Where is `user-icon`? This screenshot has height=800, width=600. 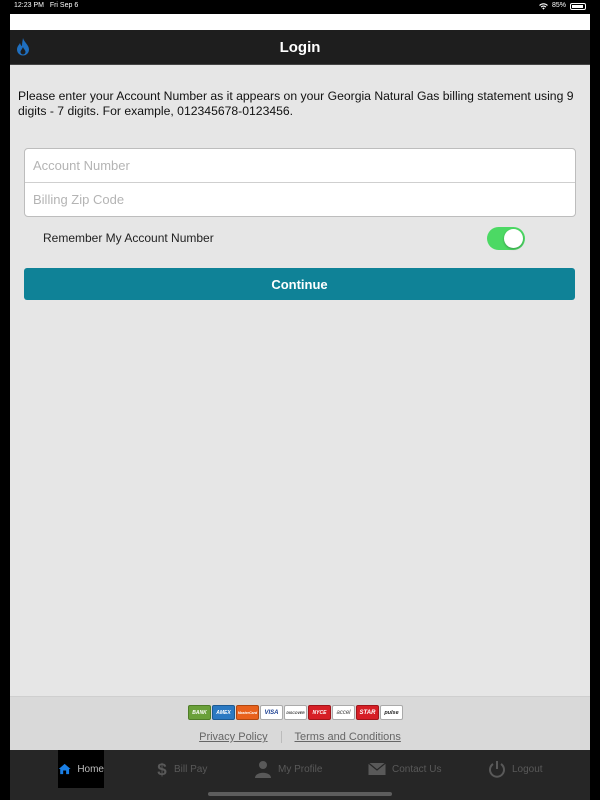 user-icon is located at coordinates (263, 769).